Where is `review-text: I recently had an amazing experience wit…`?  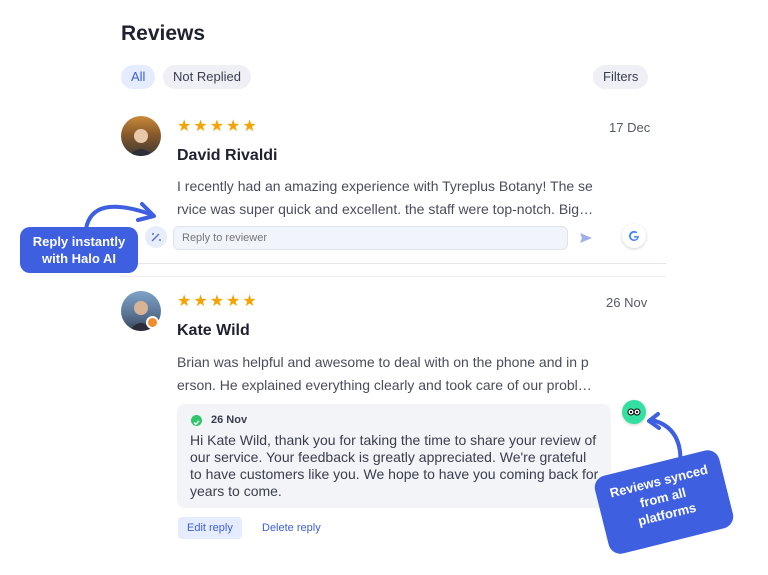 review-text: I recently had an amazing experience wit… is located at coordinates (412, 198).